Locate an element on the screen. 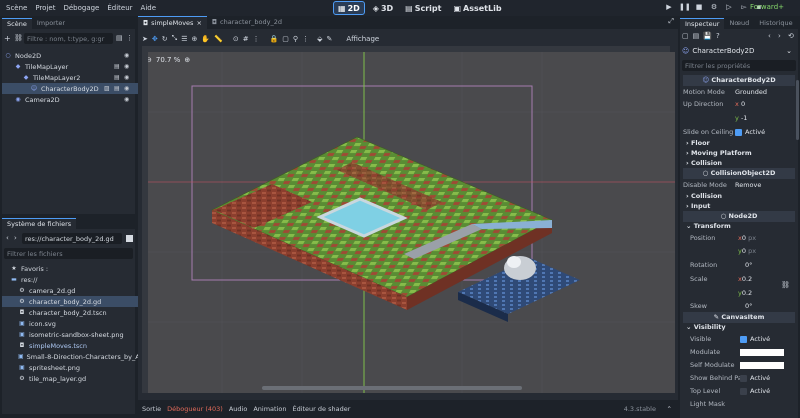 This screenshot has height=418, width=800. inspected-node: ☺ CharacterBody2D ⌄ is located at coordinates (739, 51).